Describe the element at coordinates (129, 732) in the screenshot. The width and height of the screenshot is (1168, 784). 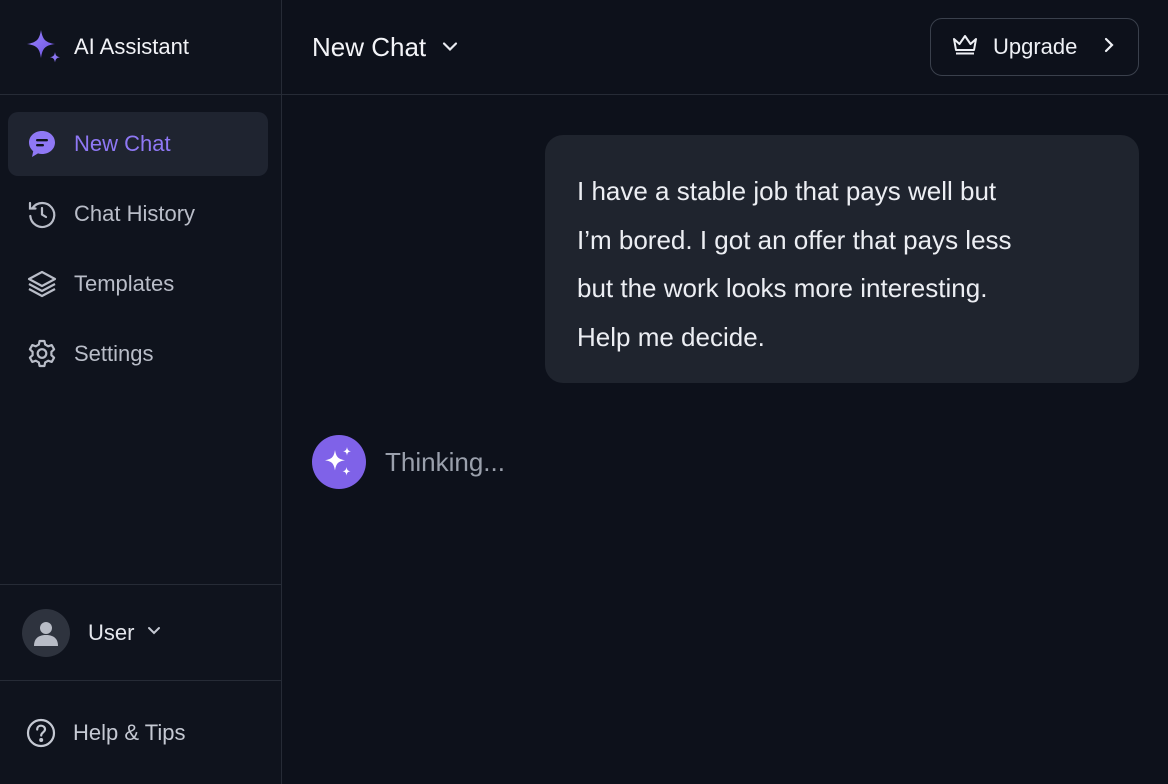
I see `help-label: Help & Tips` at that location.